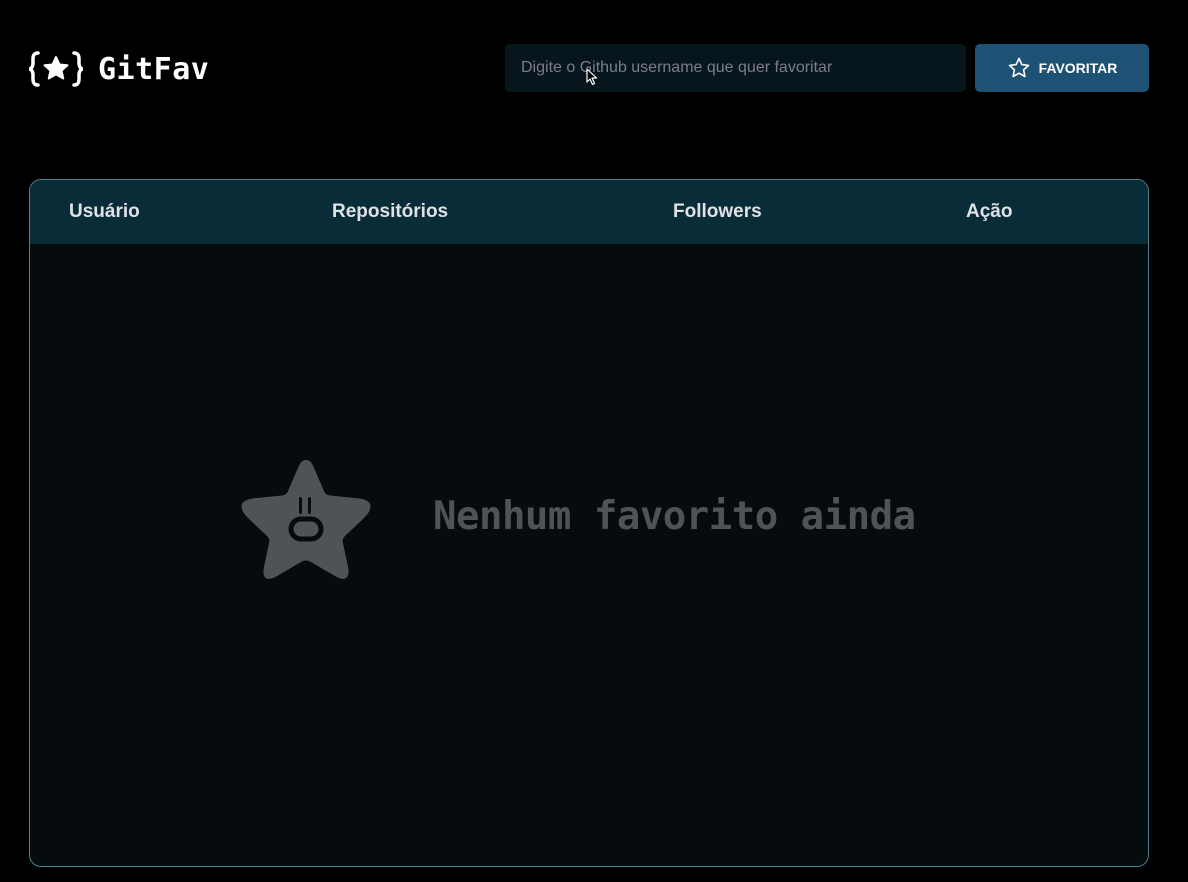 The image size is (1188, 882). Describe the element at coordinates (674, 516) in the screenshot. I see `empty-state-message: Nenhum favorito ainda` at that location.